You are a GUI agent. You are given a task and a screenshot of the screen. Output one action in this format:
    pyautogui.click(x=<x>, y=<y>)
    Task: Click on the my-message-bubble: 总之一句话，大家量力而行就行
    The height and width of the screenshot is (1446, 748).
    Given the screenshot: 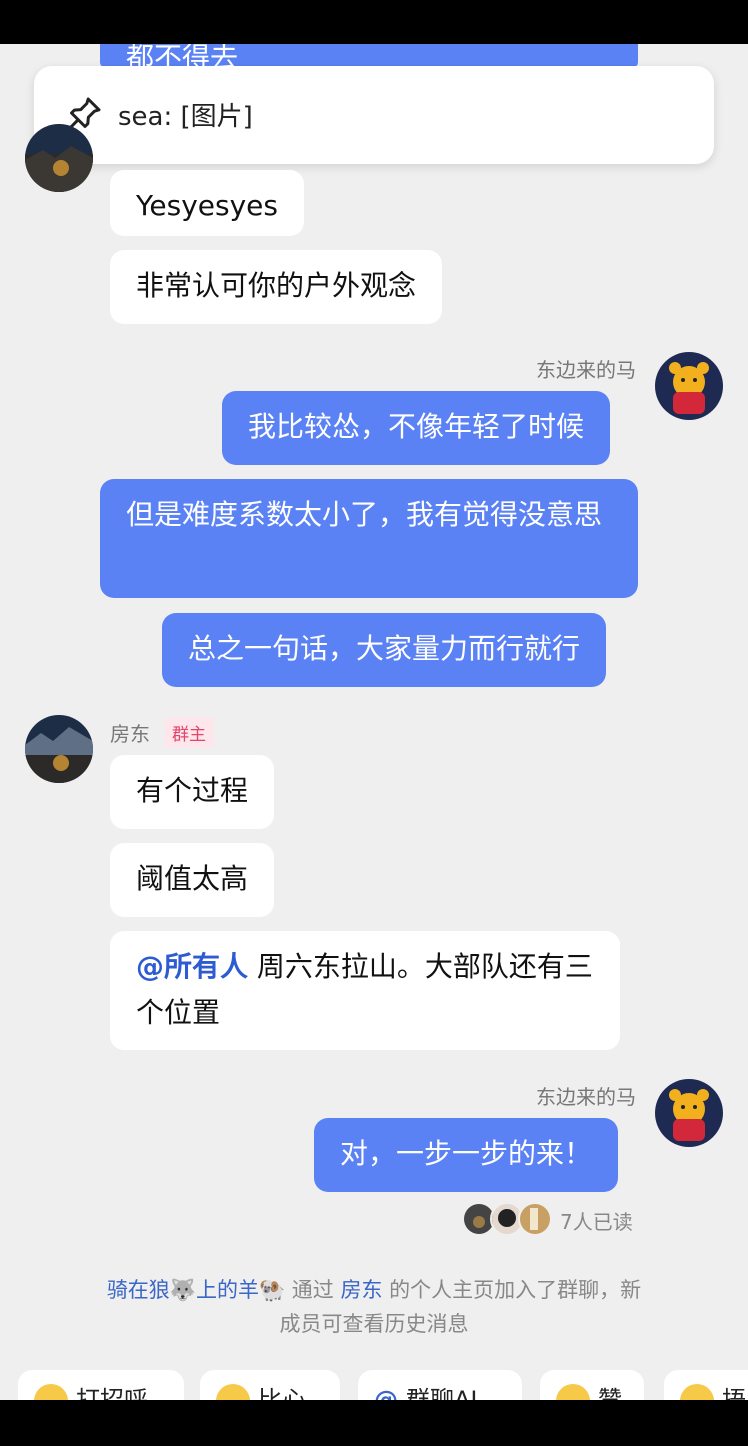 What is the action you would take?
    pyautogui.click(x=384, y=650)
    